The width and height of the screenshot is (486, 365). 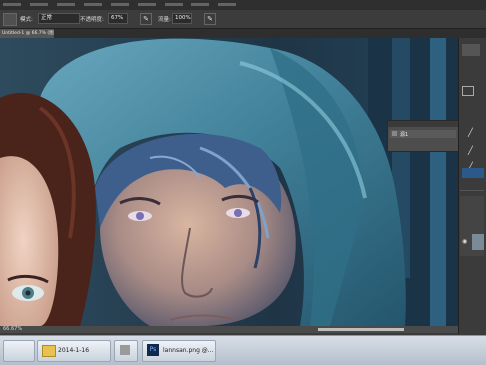 I want to click on eye-icon: ◉, so click(x=466, y=241).